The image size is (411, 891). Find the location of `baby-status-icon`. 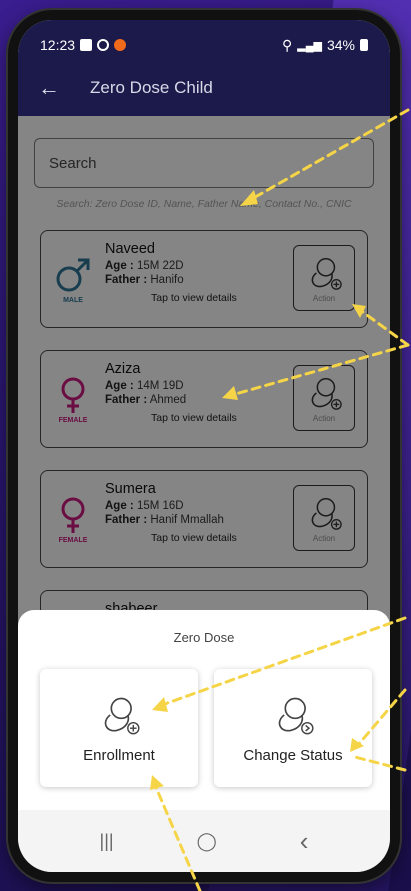

baby-status-icon is located at coordinates (296, 715).